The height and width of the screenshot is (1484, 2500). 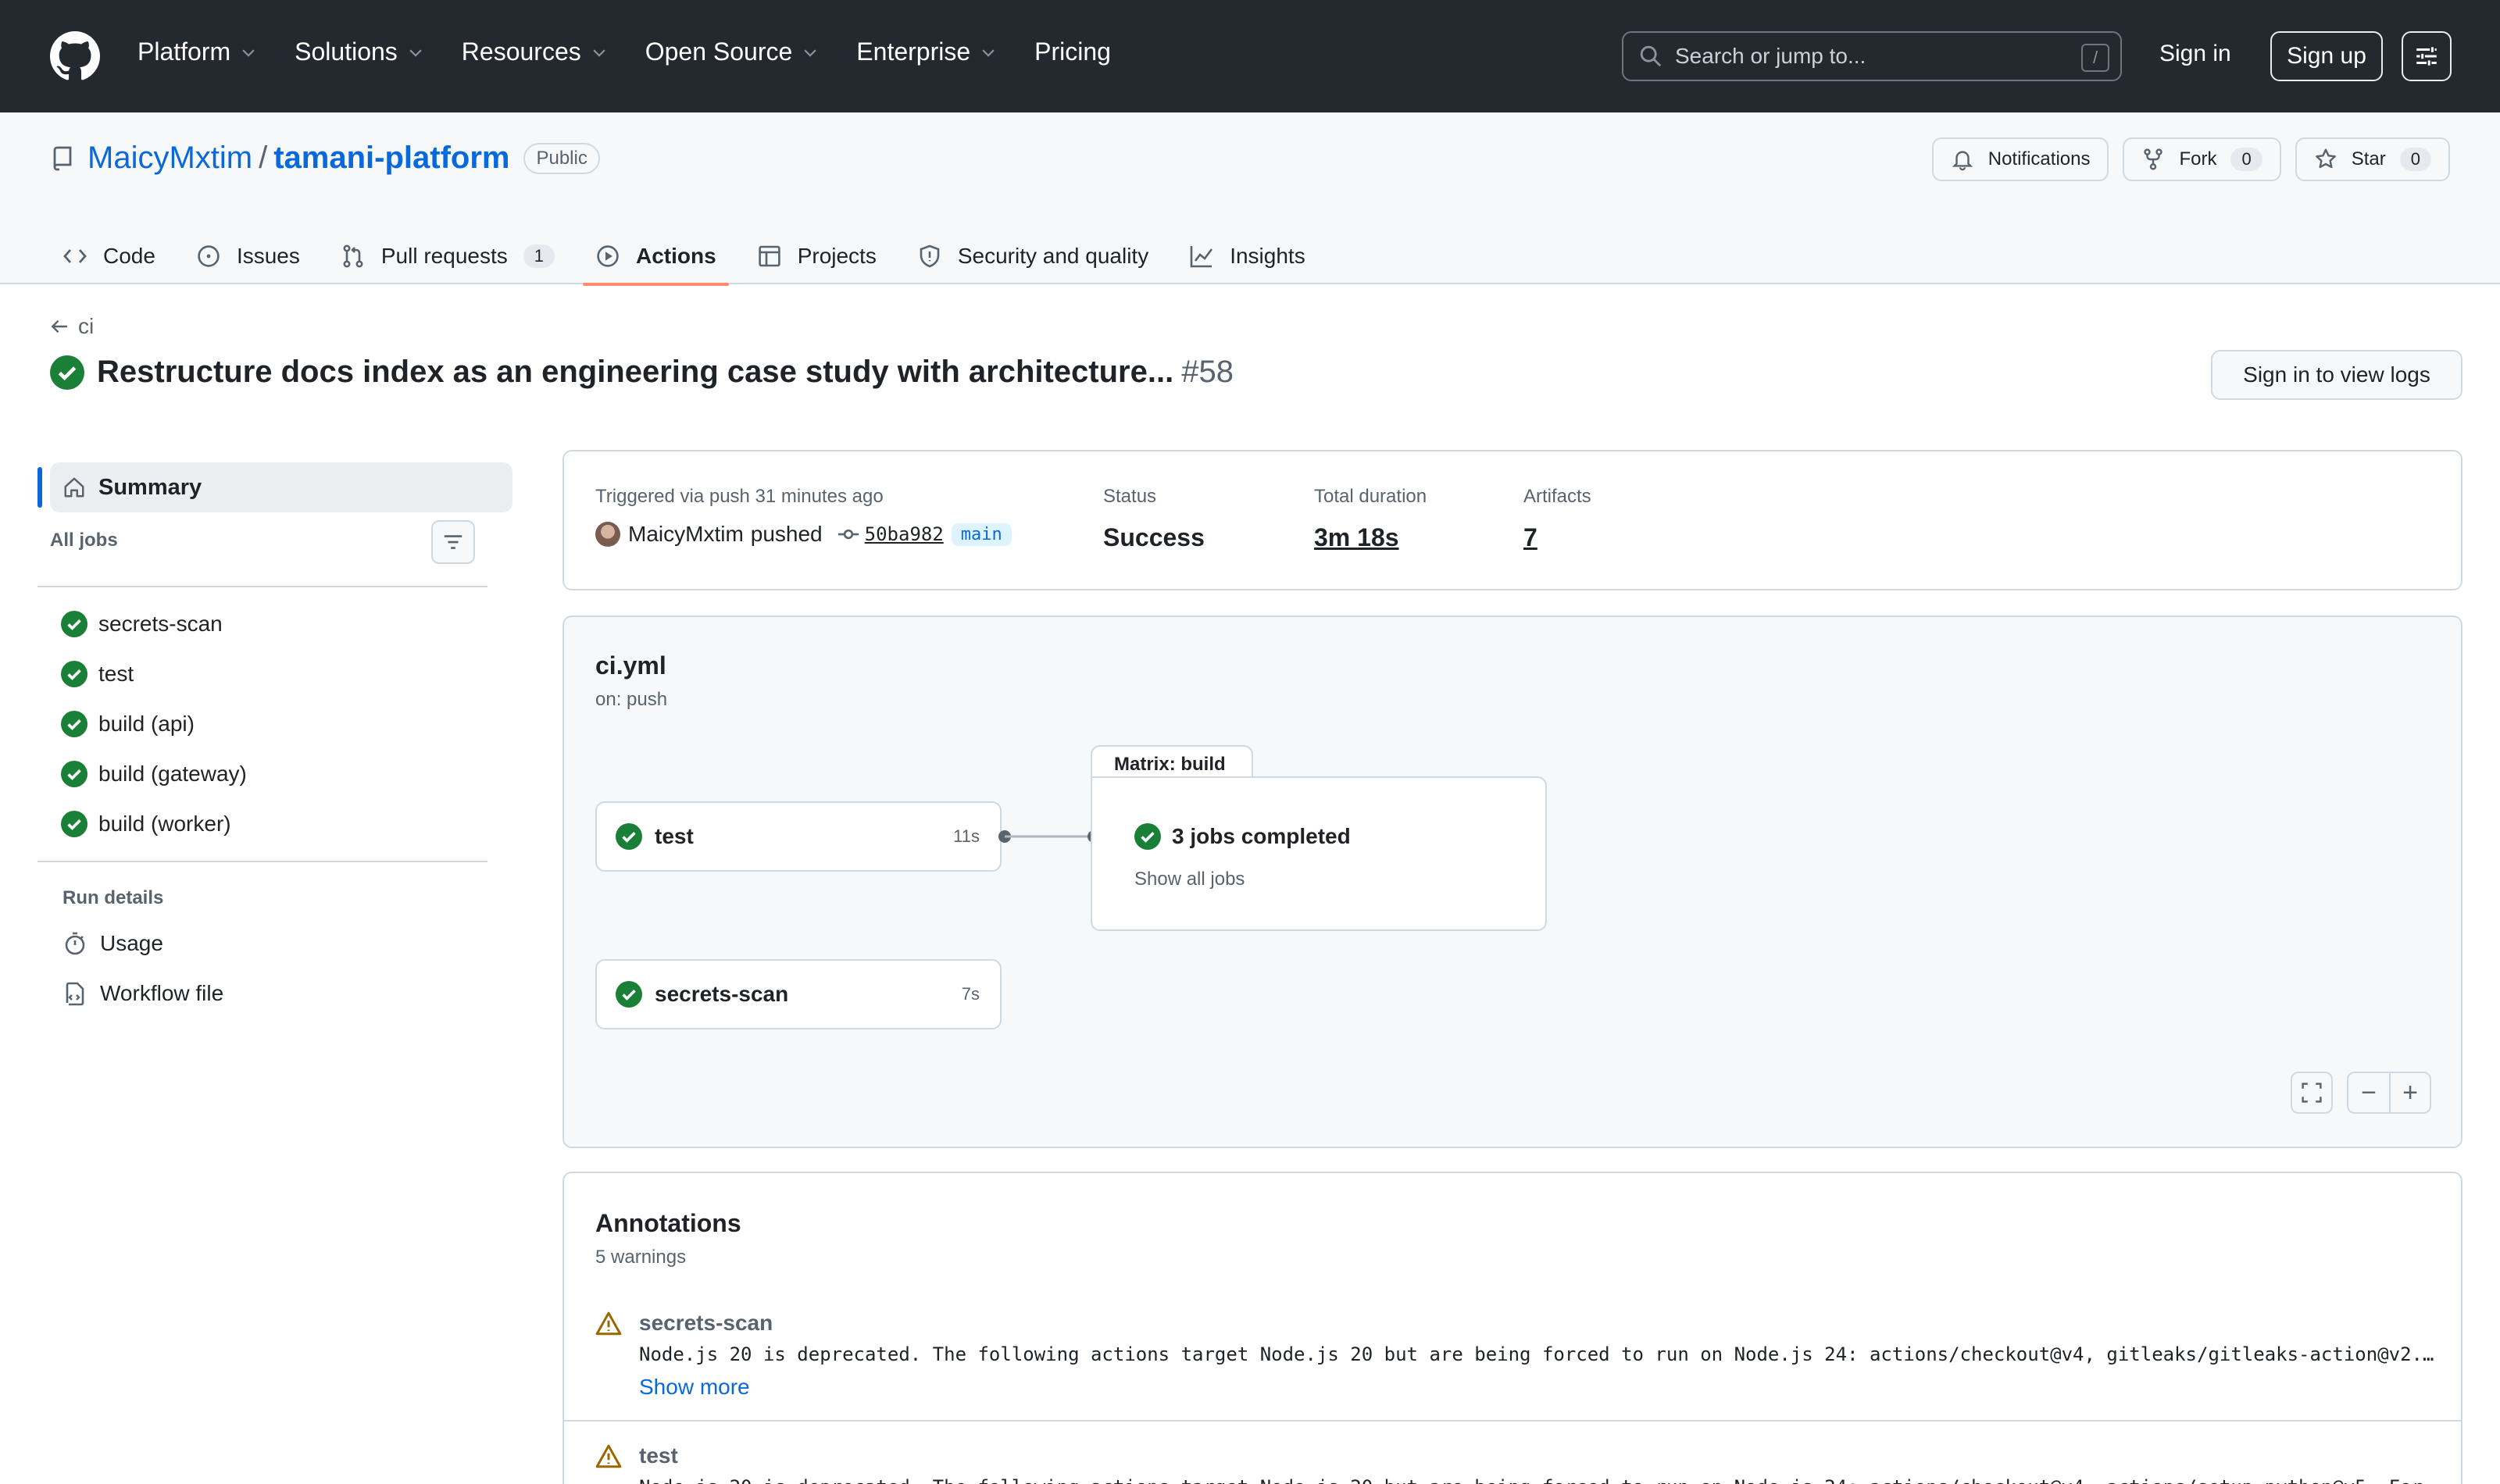 I want to click on tab-security: Security and quality, so click(x=1033, y=256).